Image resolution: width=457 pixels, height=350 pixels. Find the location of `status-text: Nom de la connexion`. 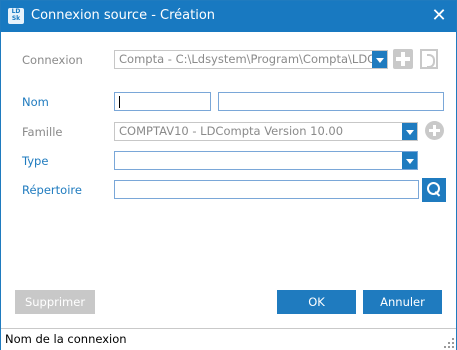

status-text: Nom de la connexion is located at coordinates (66, 339).